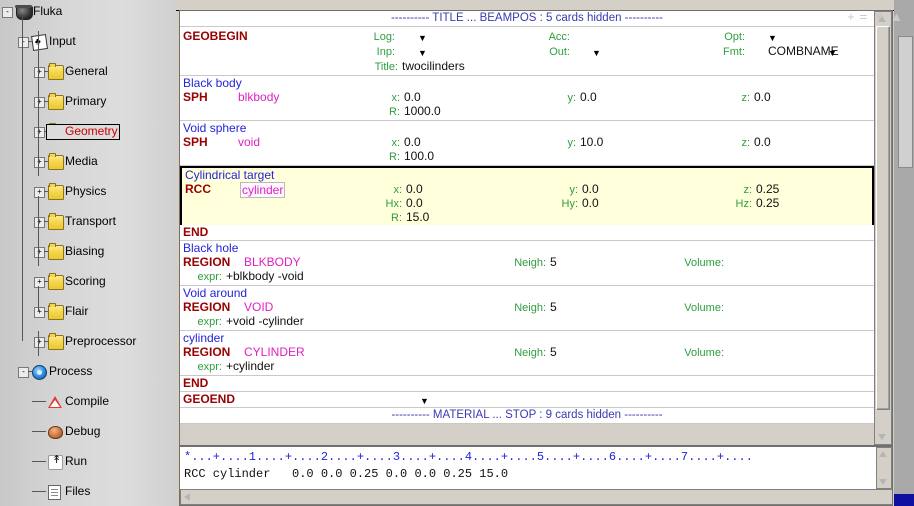 This screenshot has height=506, width=914. I want to click on body-name: void, so click(249, 142).